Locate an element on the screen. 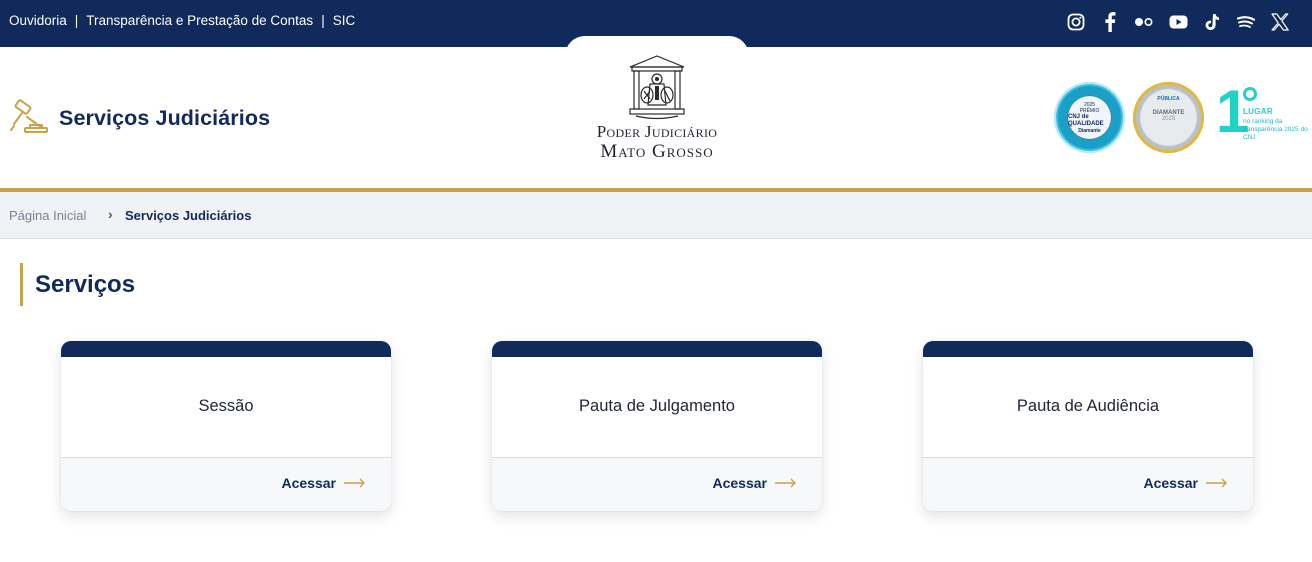 The height and width of the screenshot is (562, 1312). chevron-right-icon: › is located at coordinates (110, 214).